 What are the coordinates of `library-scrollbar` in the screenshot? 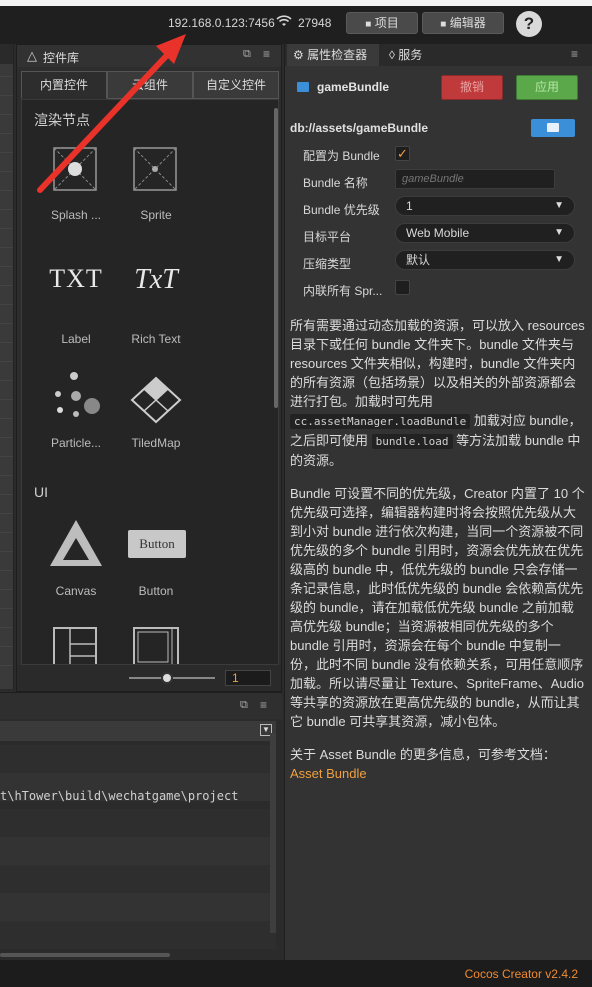 It's located at (276, 258).